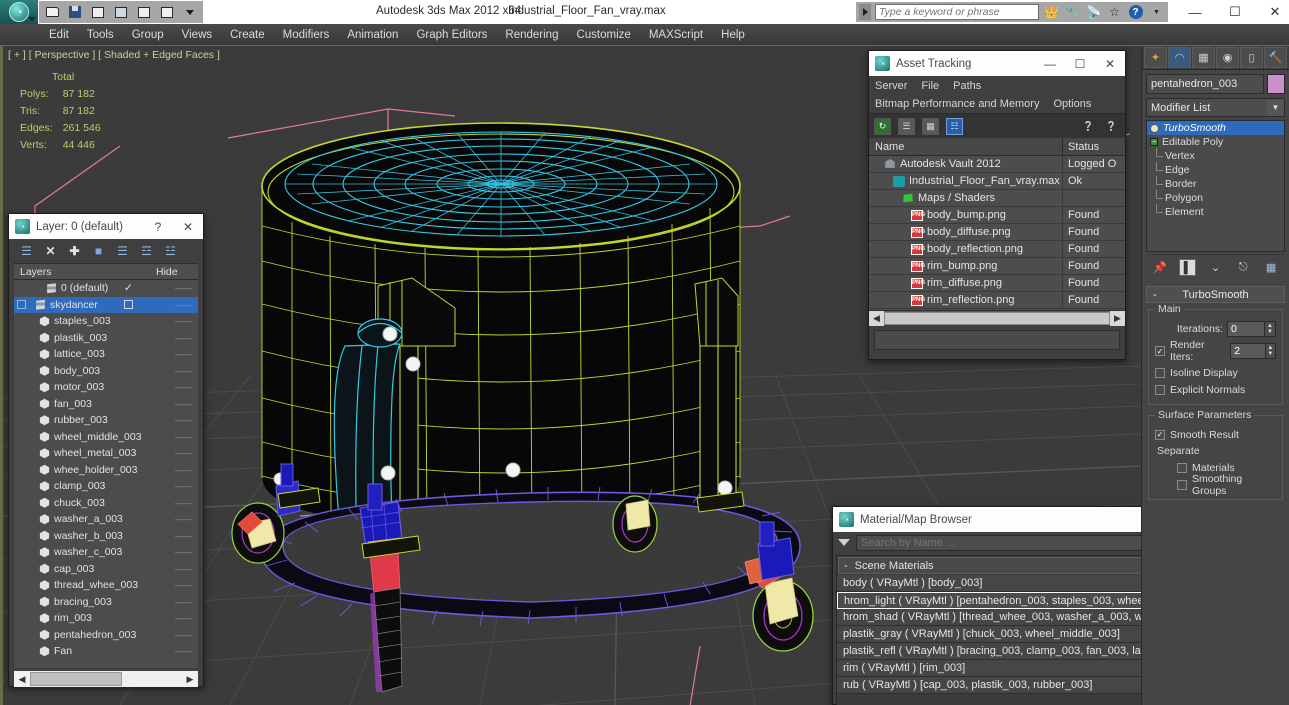  What do you see at coordinates (188, 226) in the screenshot?
I see `layer-panel-close-button: ✕` at bounding box center [188, 226].